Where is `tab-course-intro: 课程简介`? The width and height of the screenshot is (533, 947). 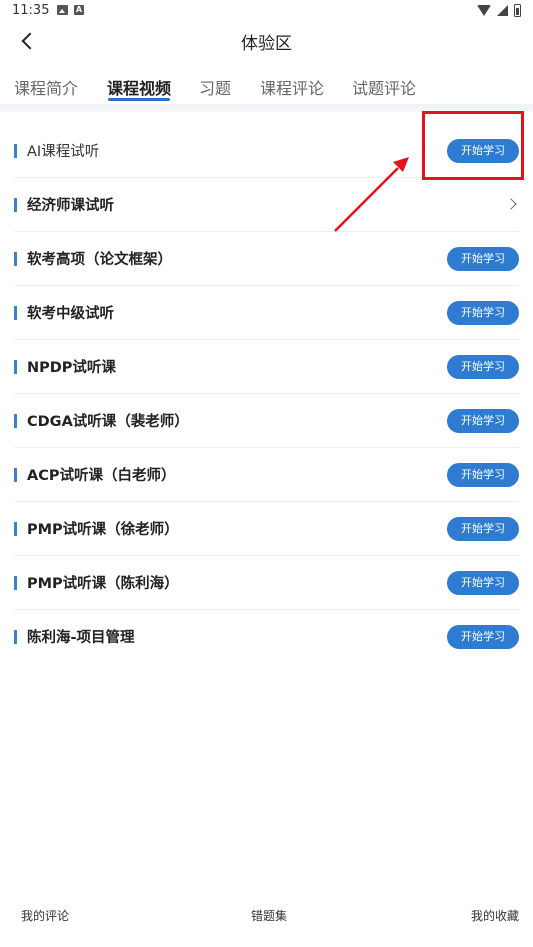 tab-course-intro: 课程简介 is located at coordinates (46, 87).